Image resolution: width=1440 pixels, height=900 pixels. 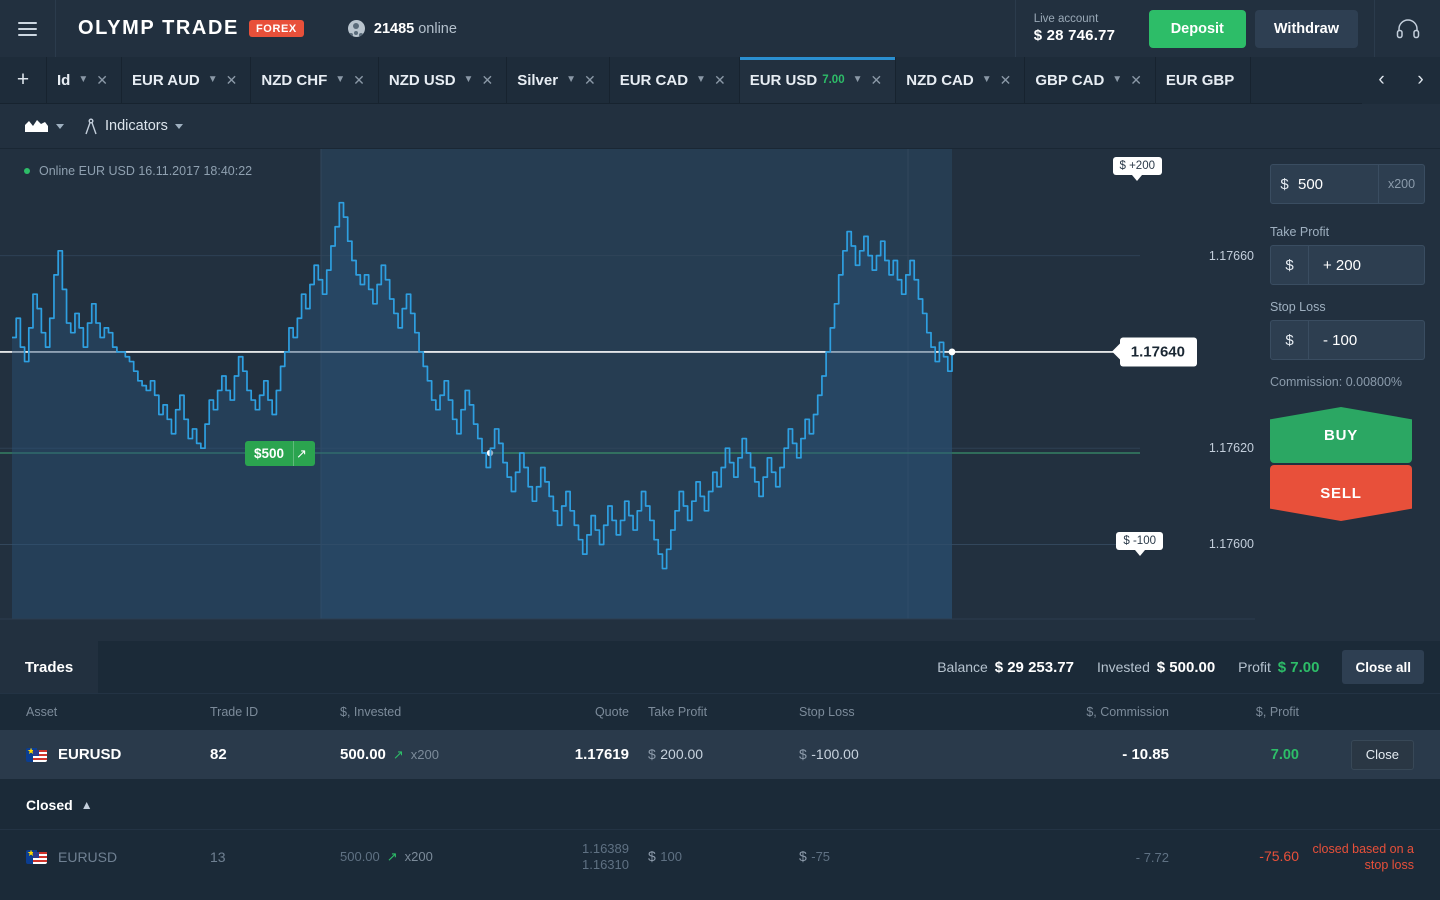 I want to click on take-profit-input: + 200, so click(x=1366, y=265).